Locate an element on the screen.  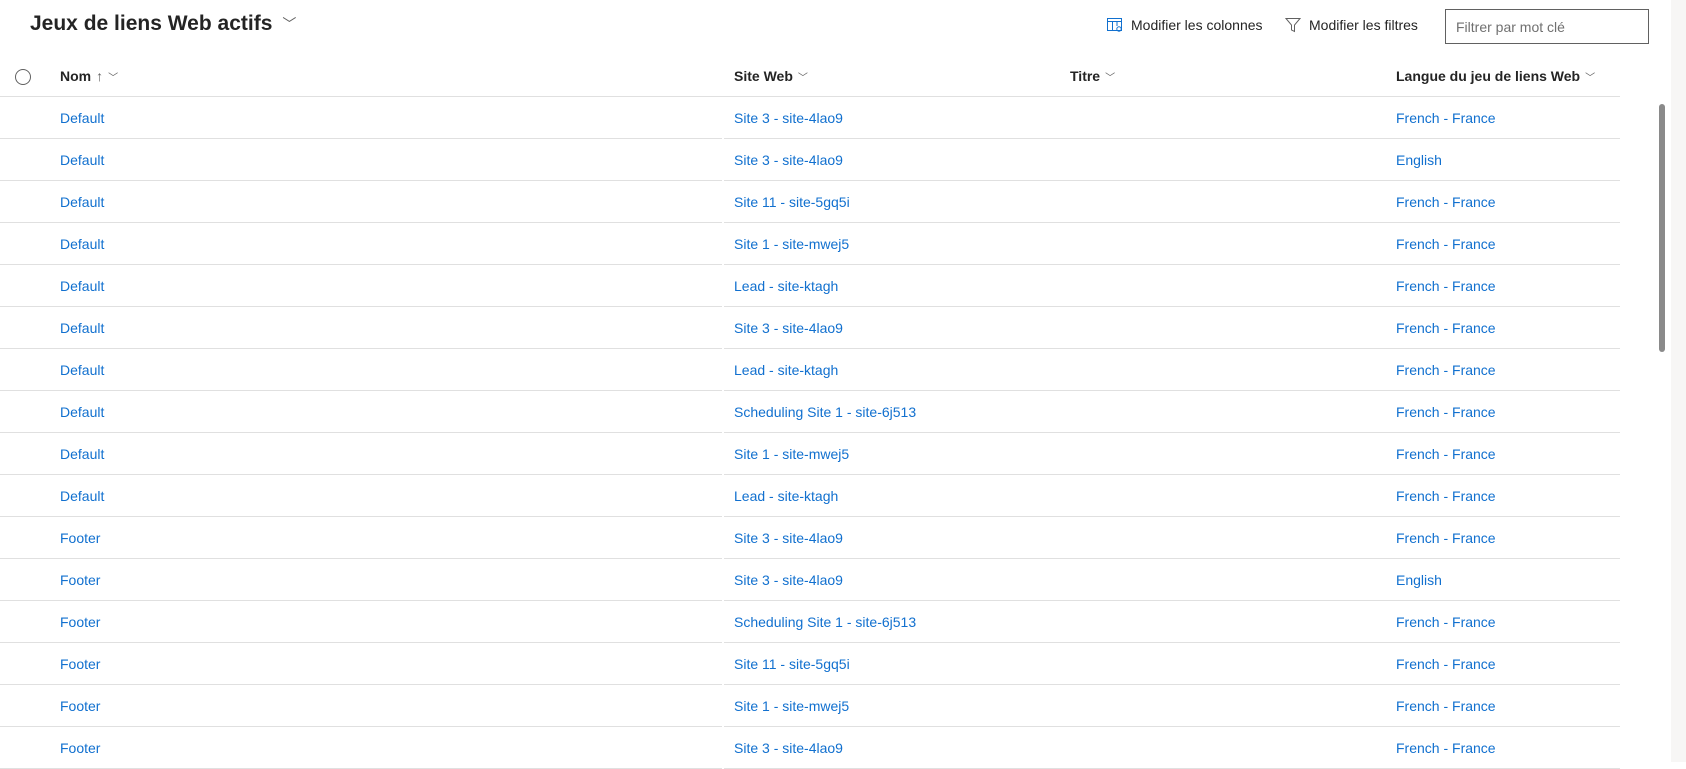
column-label: Site Web is located at coordinates (763, 76).